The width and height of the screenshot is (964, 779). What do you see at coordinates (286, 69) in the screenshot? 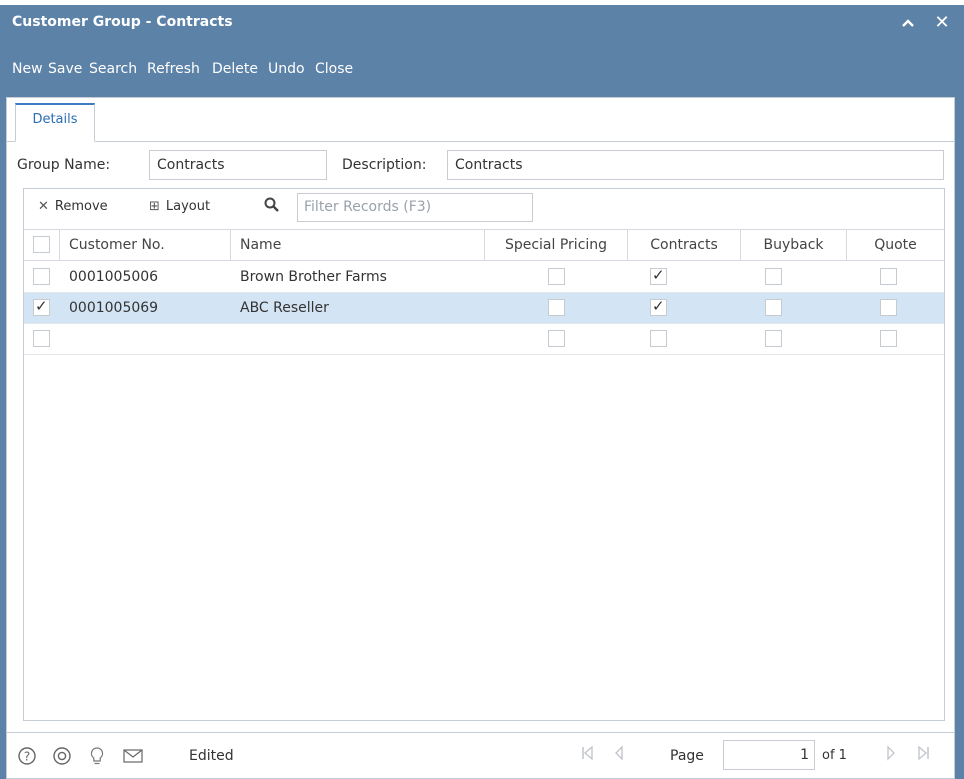
I see `undo-button: Undo` at bounding box center [286, 69].